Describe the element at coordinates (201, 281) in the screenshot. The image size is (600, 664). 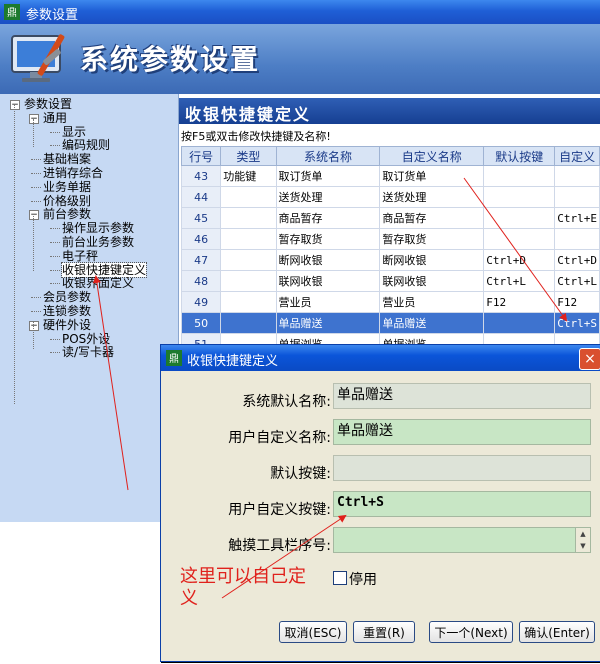
I see `grid-cell-no: 48` at that location.